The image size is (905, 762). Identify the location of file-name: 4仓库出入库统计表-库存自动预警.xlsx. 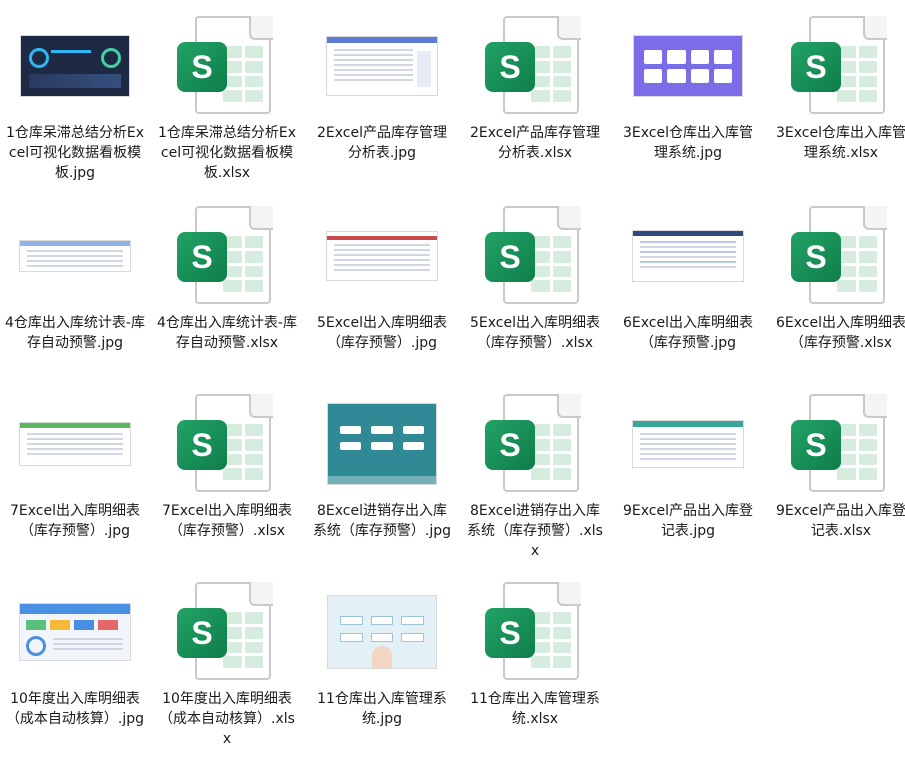
(227, 333).